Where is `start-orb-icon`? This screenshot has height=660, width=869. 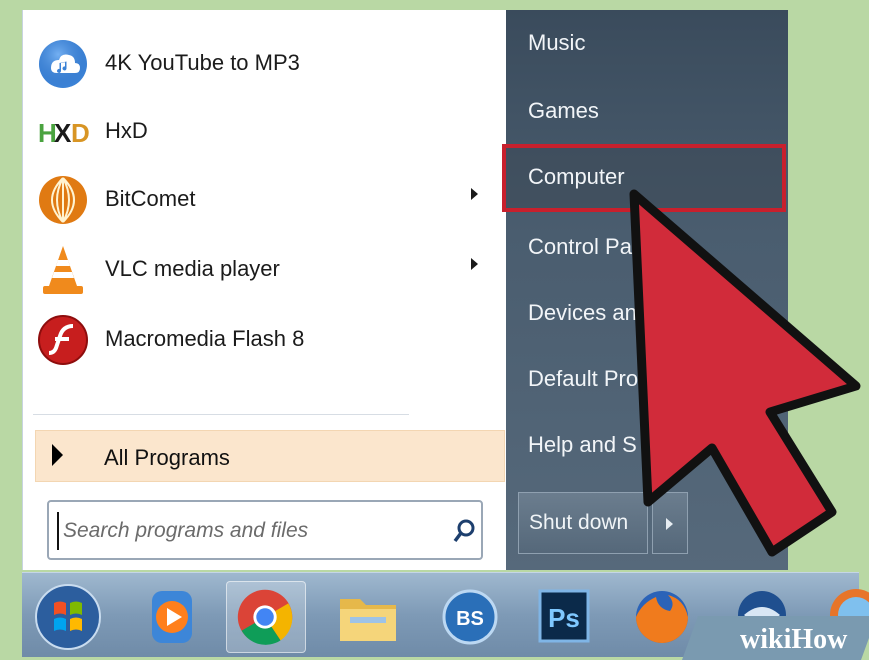
start-orb-icon is located at coordinates (68, 617).